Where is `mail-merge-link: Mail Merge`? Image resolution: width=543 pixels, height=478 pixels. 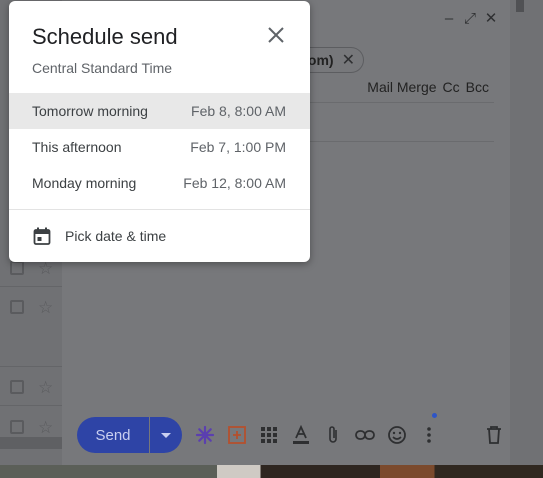
mail-merge-link: Mail Merge is located at coordinates (401, 87).